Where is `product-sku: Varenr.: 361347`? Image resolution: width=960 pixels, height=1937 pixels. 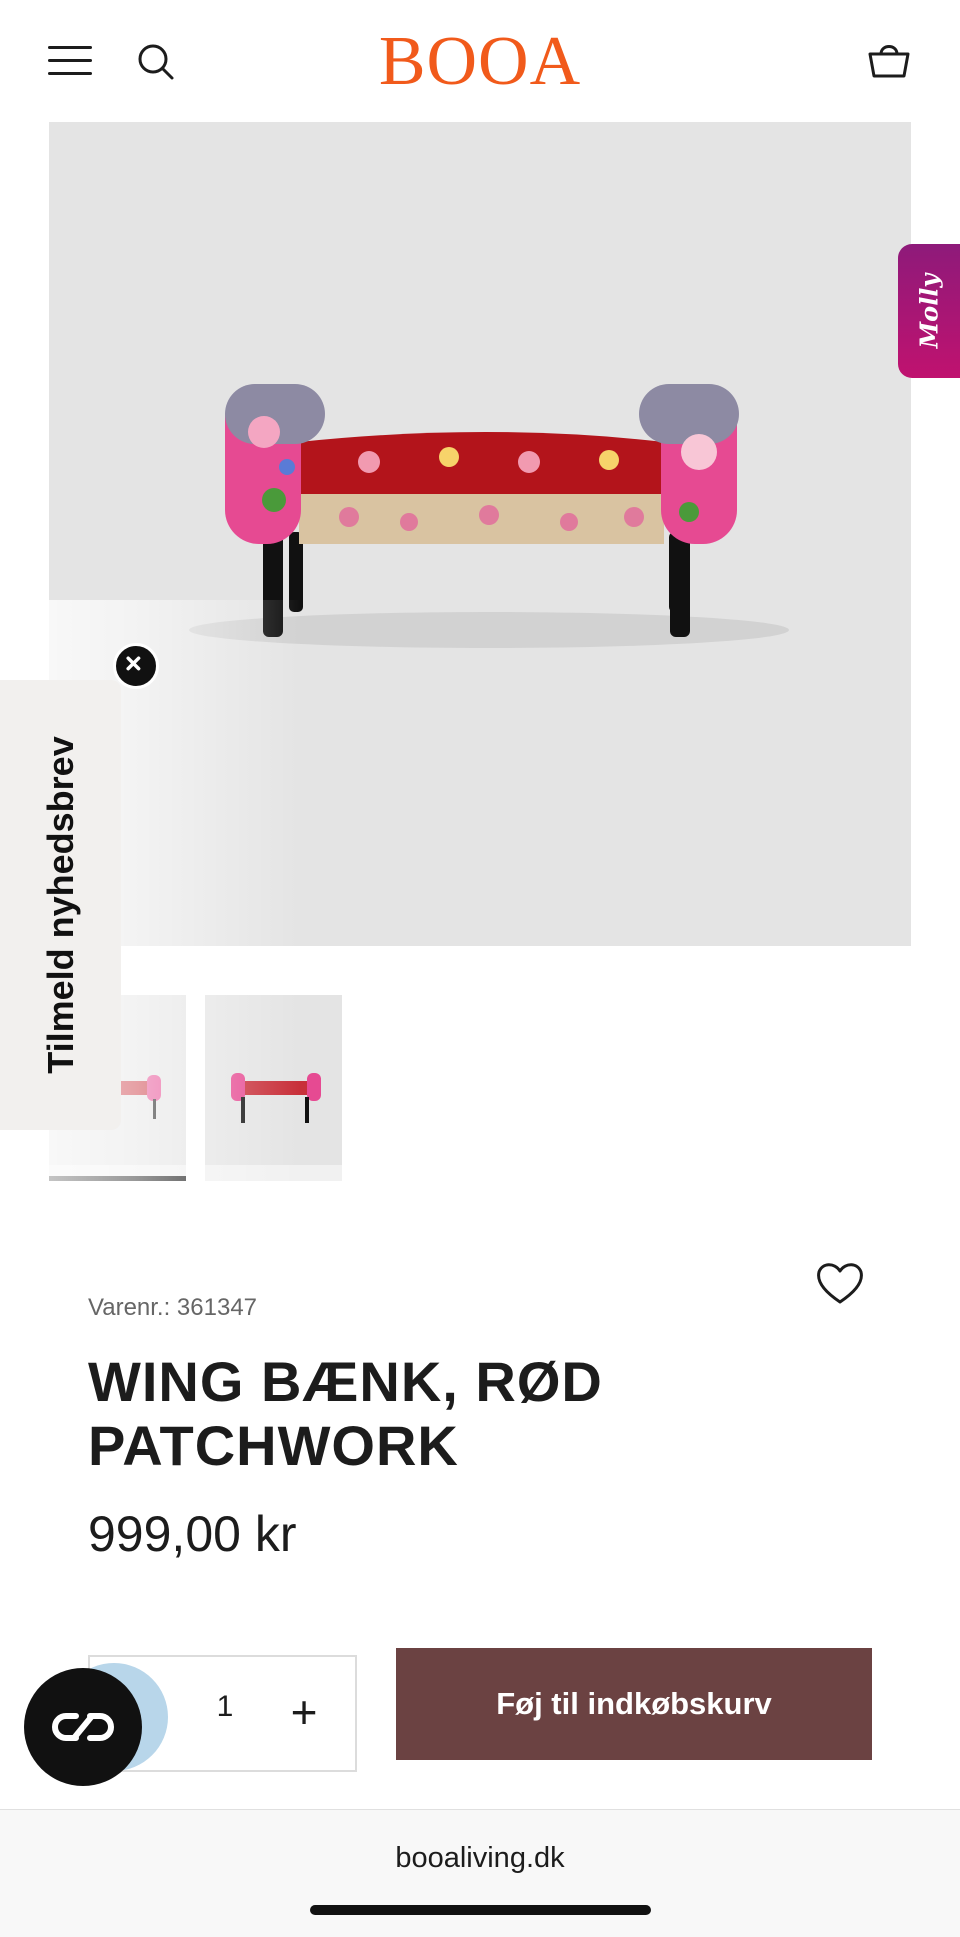
product-sku: Varenr.: 361347 is located at coordinates (173, 1307).